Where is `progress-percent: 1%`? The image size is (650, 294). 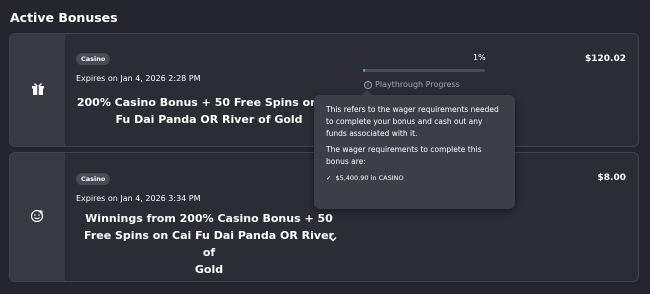
progress-percent: 1% is located at coordinates (479, 57).